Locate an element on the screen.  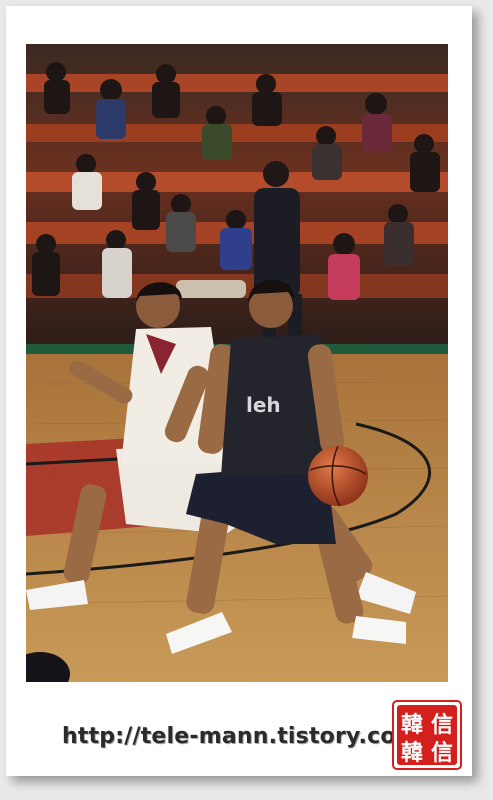
url-caption: http://tele-mann.tistory.com is located at coordinates (252, 736).